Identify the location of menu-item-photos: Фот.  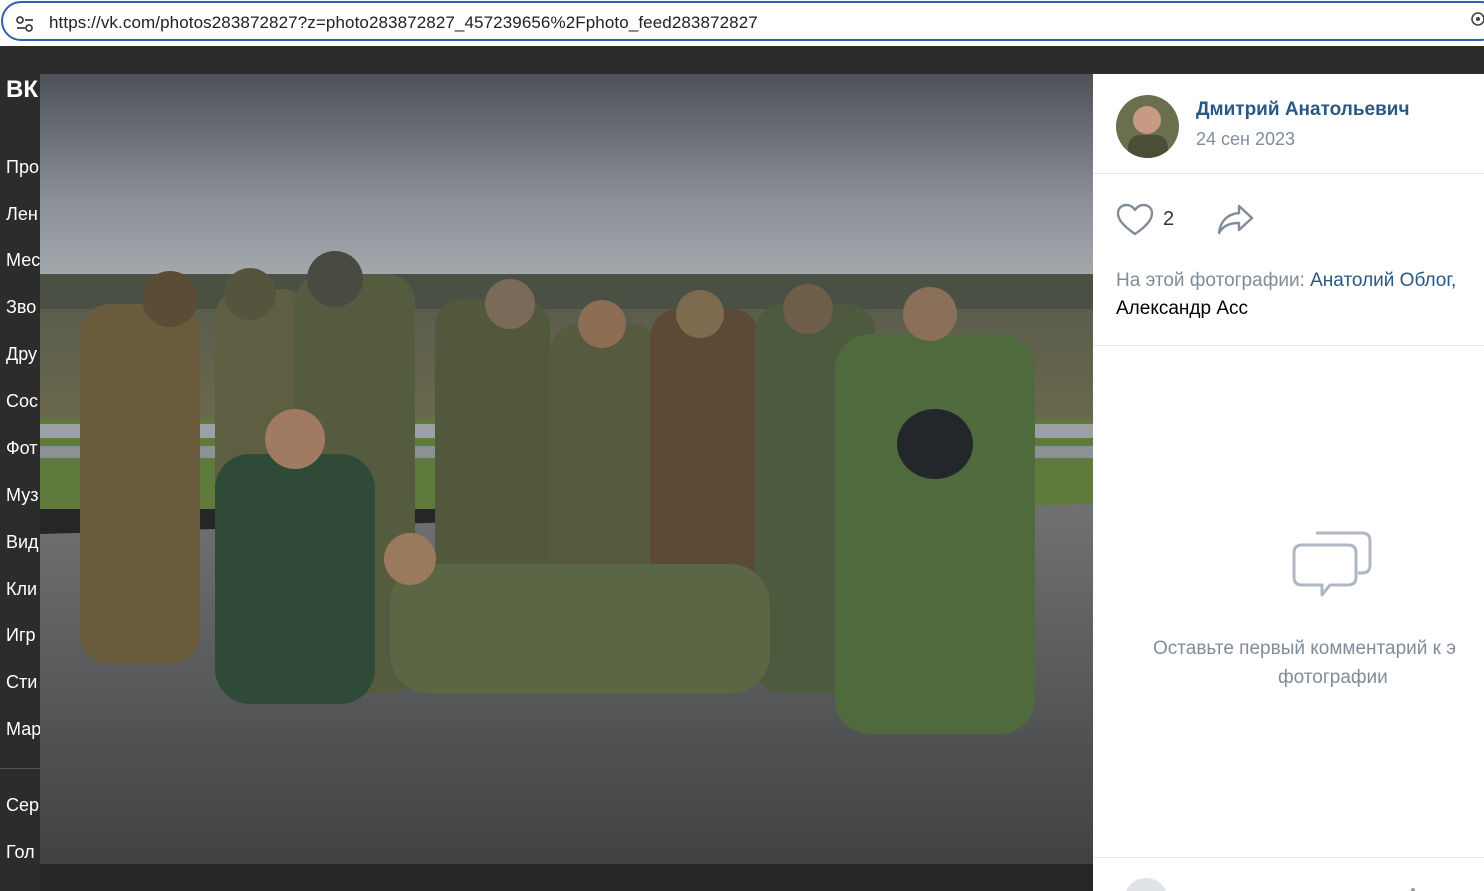
(22, 448).